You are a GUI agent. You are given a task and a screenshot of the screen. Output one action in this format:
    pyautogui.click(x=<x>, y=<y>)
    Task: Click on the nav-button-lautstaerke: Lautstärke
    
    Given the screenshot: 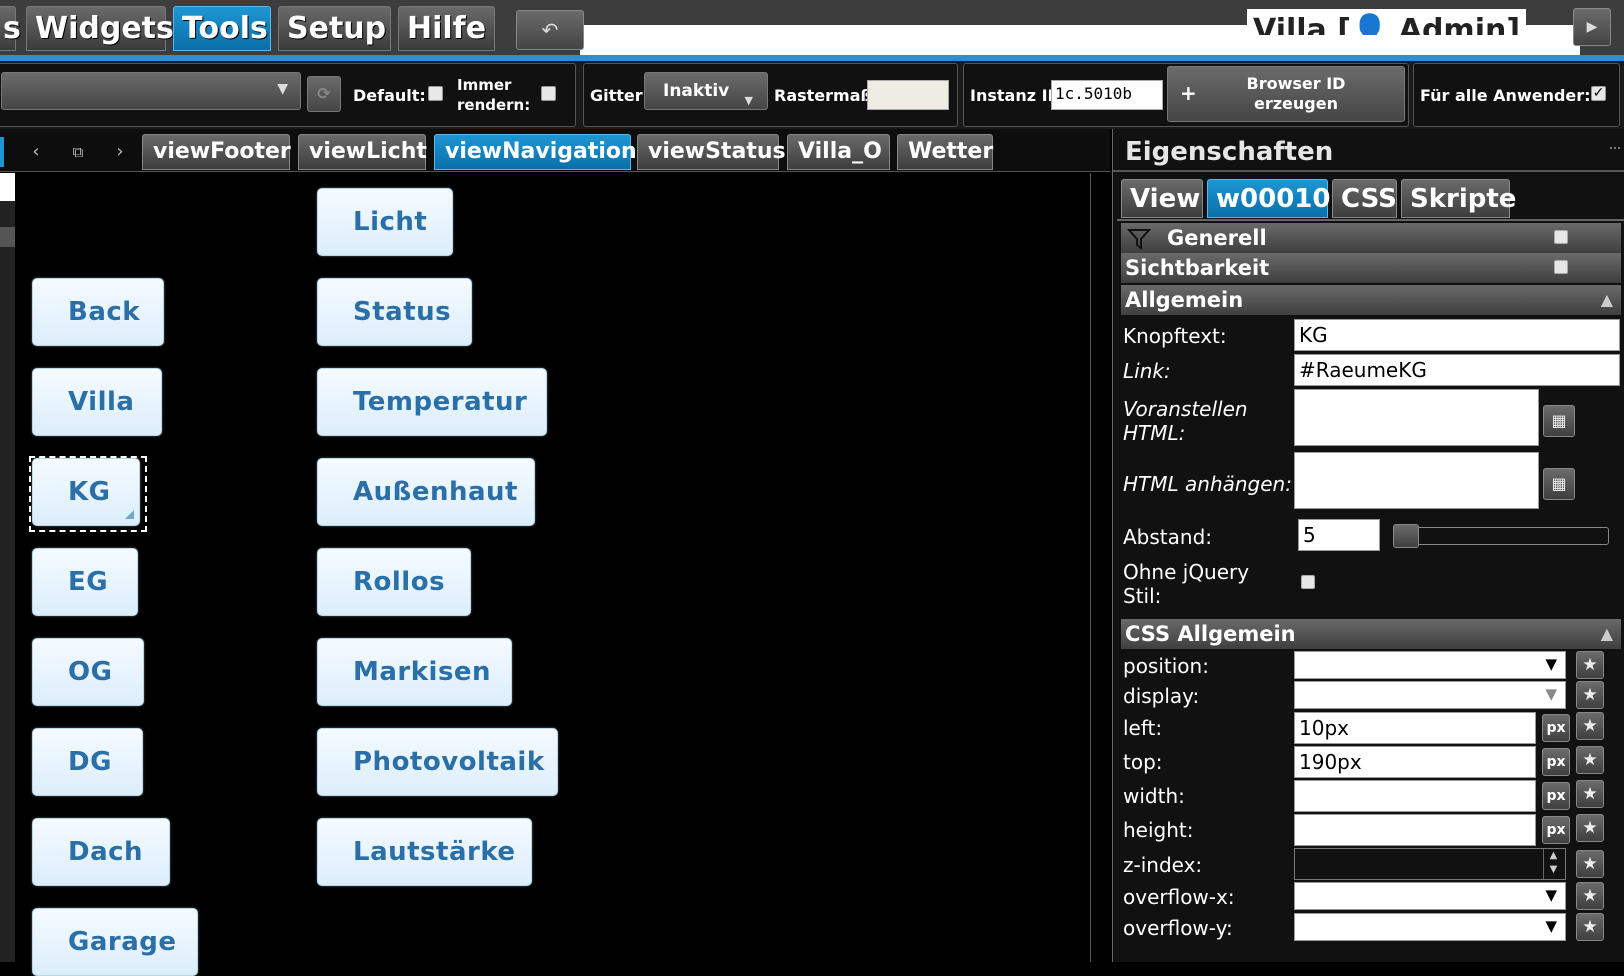 What is the action you would take?
    pyautogui.click(x=424, y=852)
    